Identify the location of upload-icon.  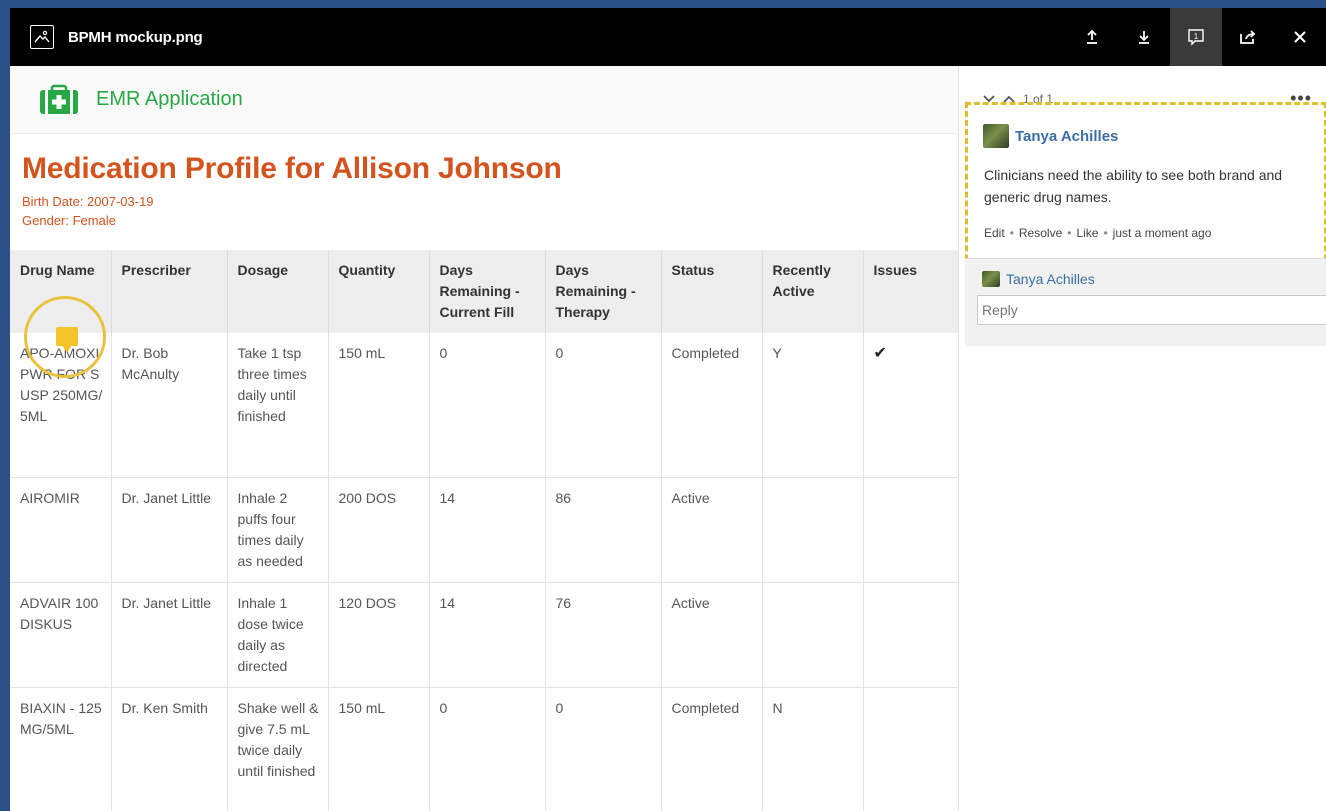
(1092, 36).